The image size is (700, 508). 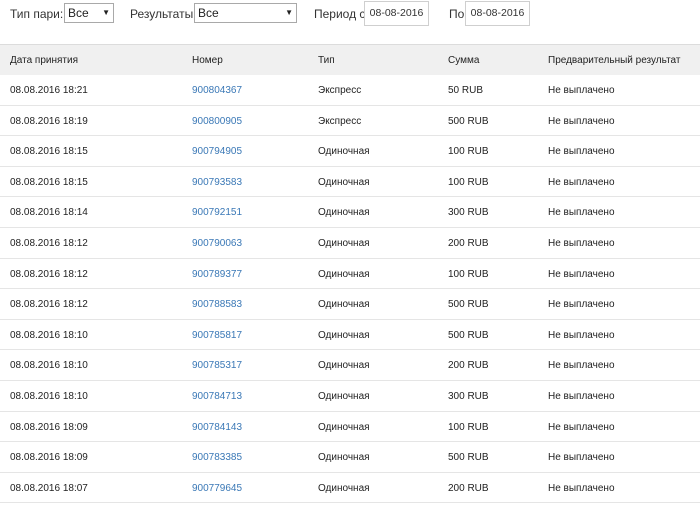 I want to click on header-number: Номер, so click(x=207, y=60).